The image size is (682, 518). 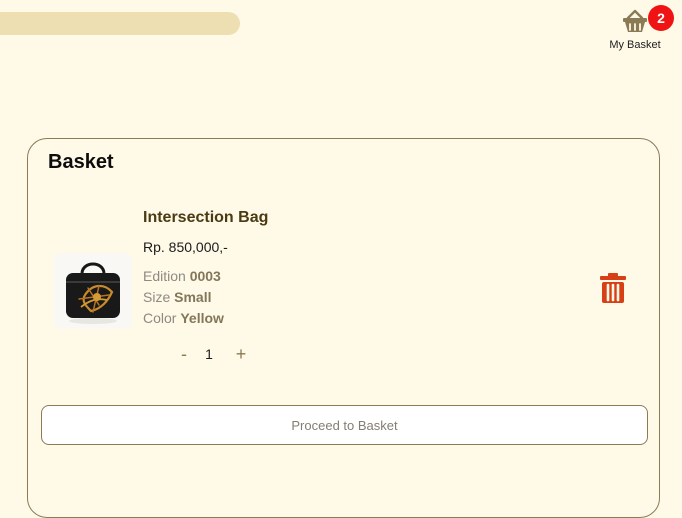 I want to click on basket-icon, so click(x=635, y=20).